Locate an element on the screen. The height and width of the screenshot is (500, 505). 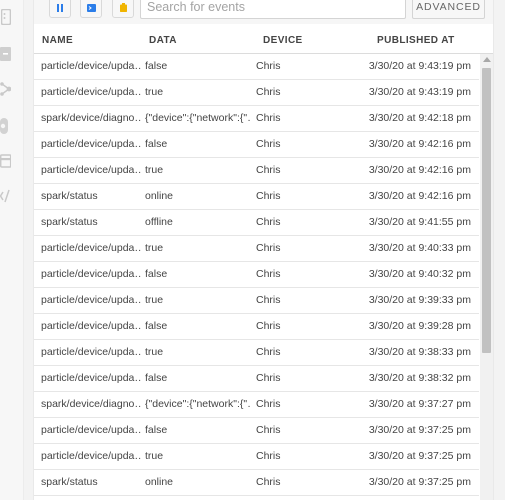
clear-button is located at coordinates (123, 9).